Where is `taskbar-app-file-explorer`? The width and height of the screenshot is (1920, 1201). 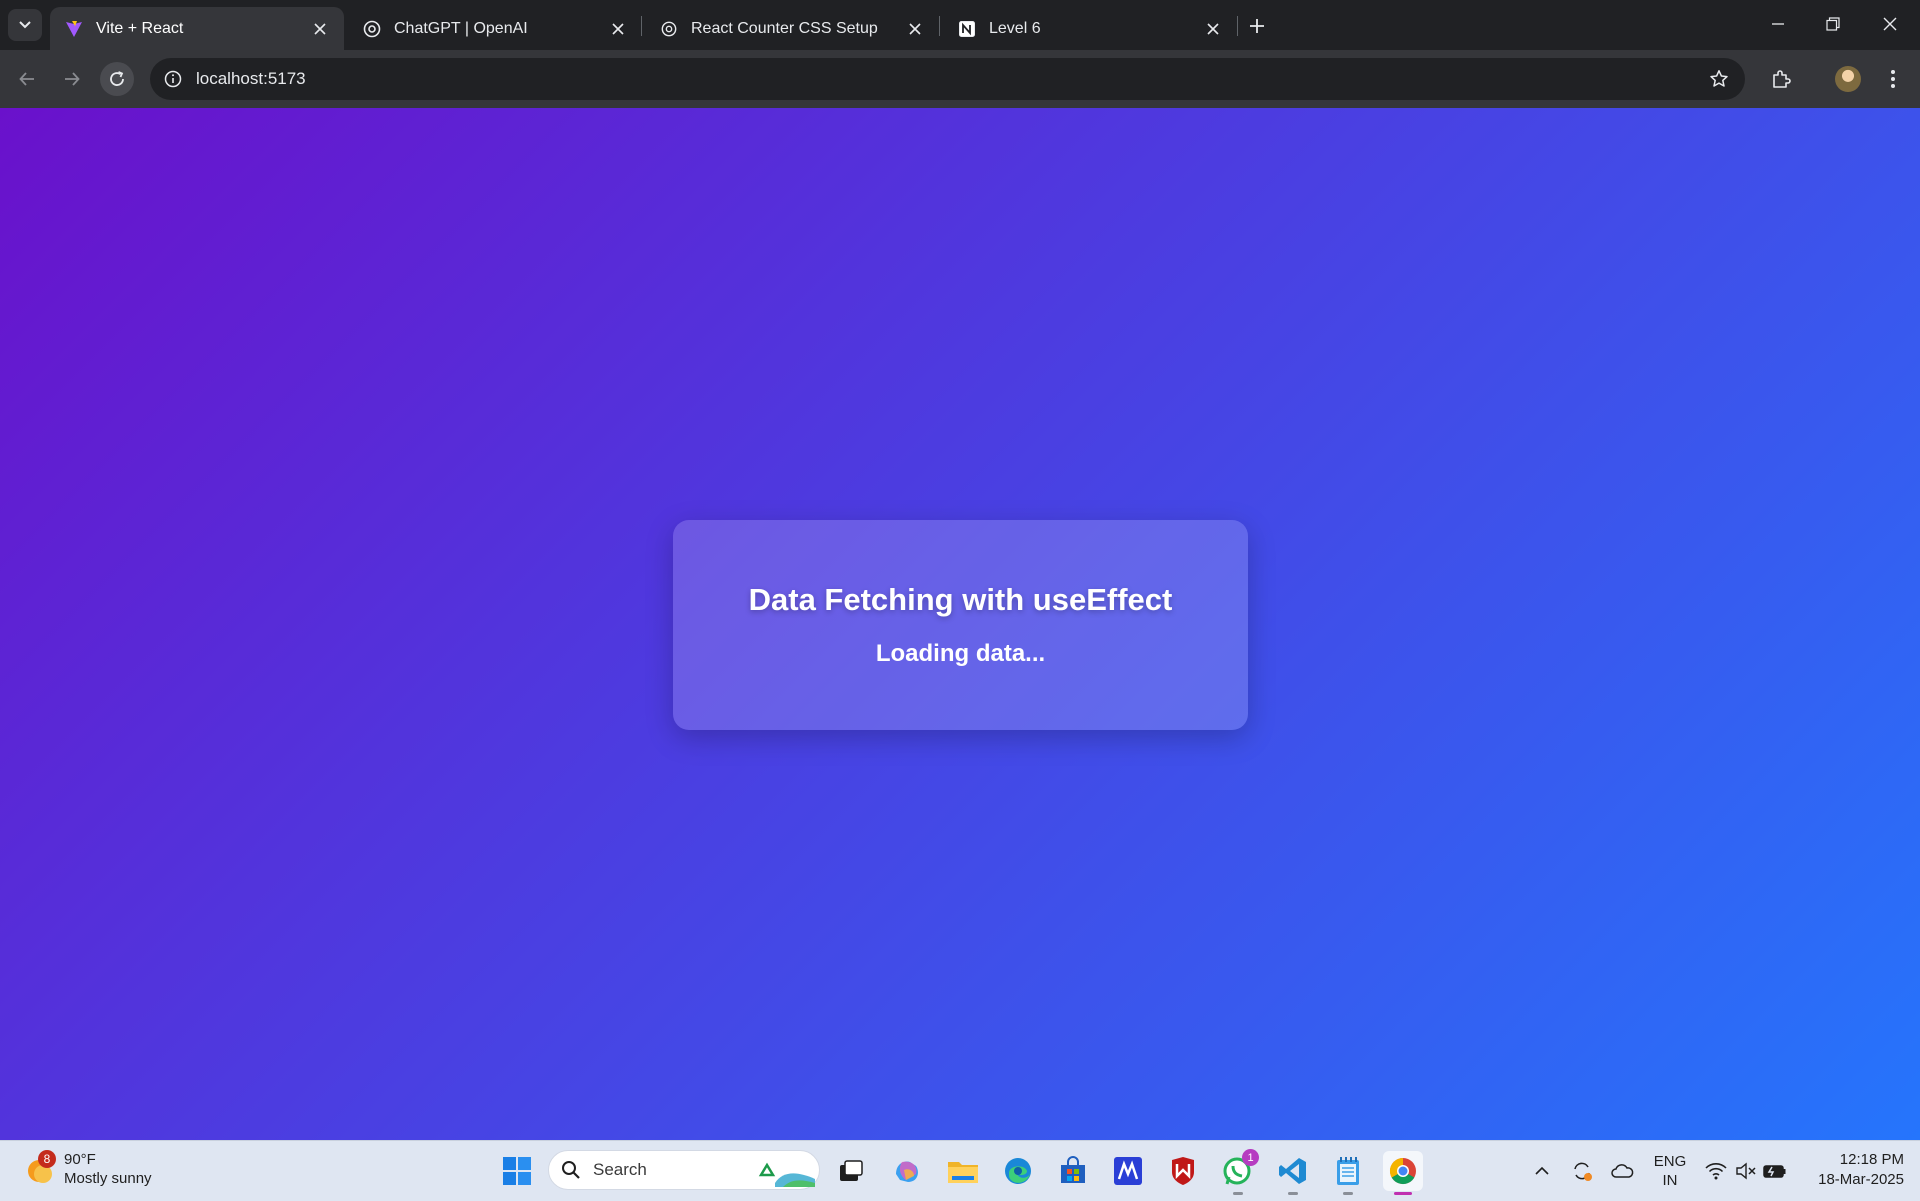
taskbar-app-file-explorer is located at coordinates (963, 1171).